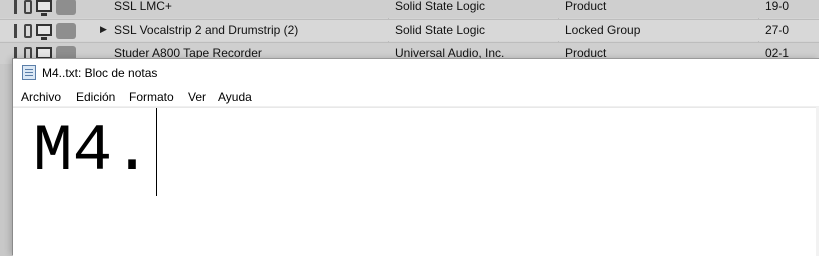 This screenshot has width=819, height=256. I want to click on menu-bar: Archivo Edición Formato Ver Ayuda, so click(416, 97).